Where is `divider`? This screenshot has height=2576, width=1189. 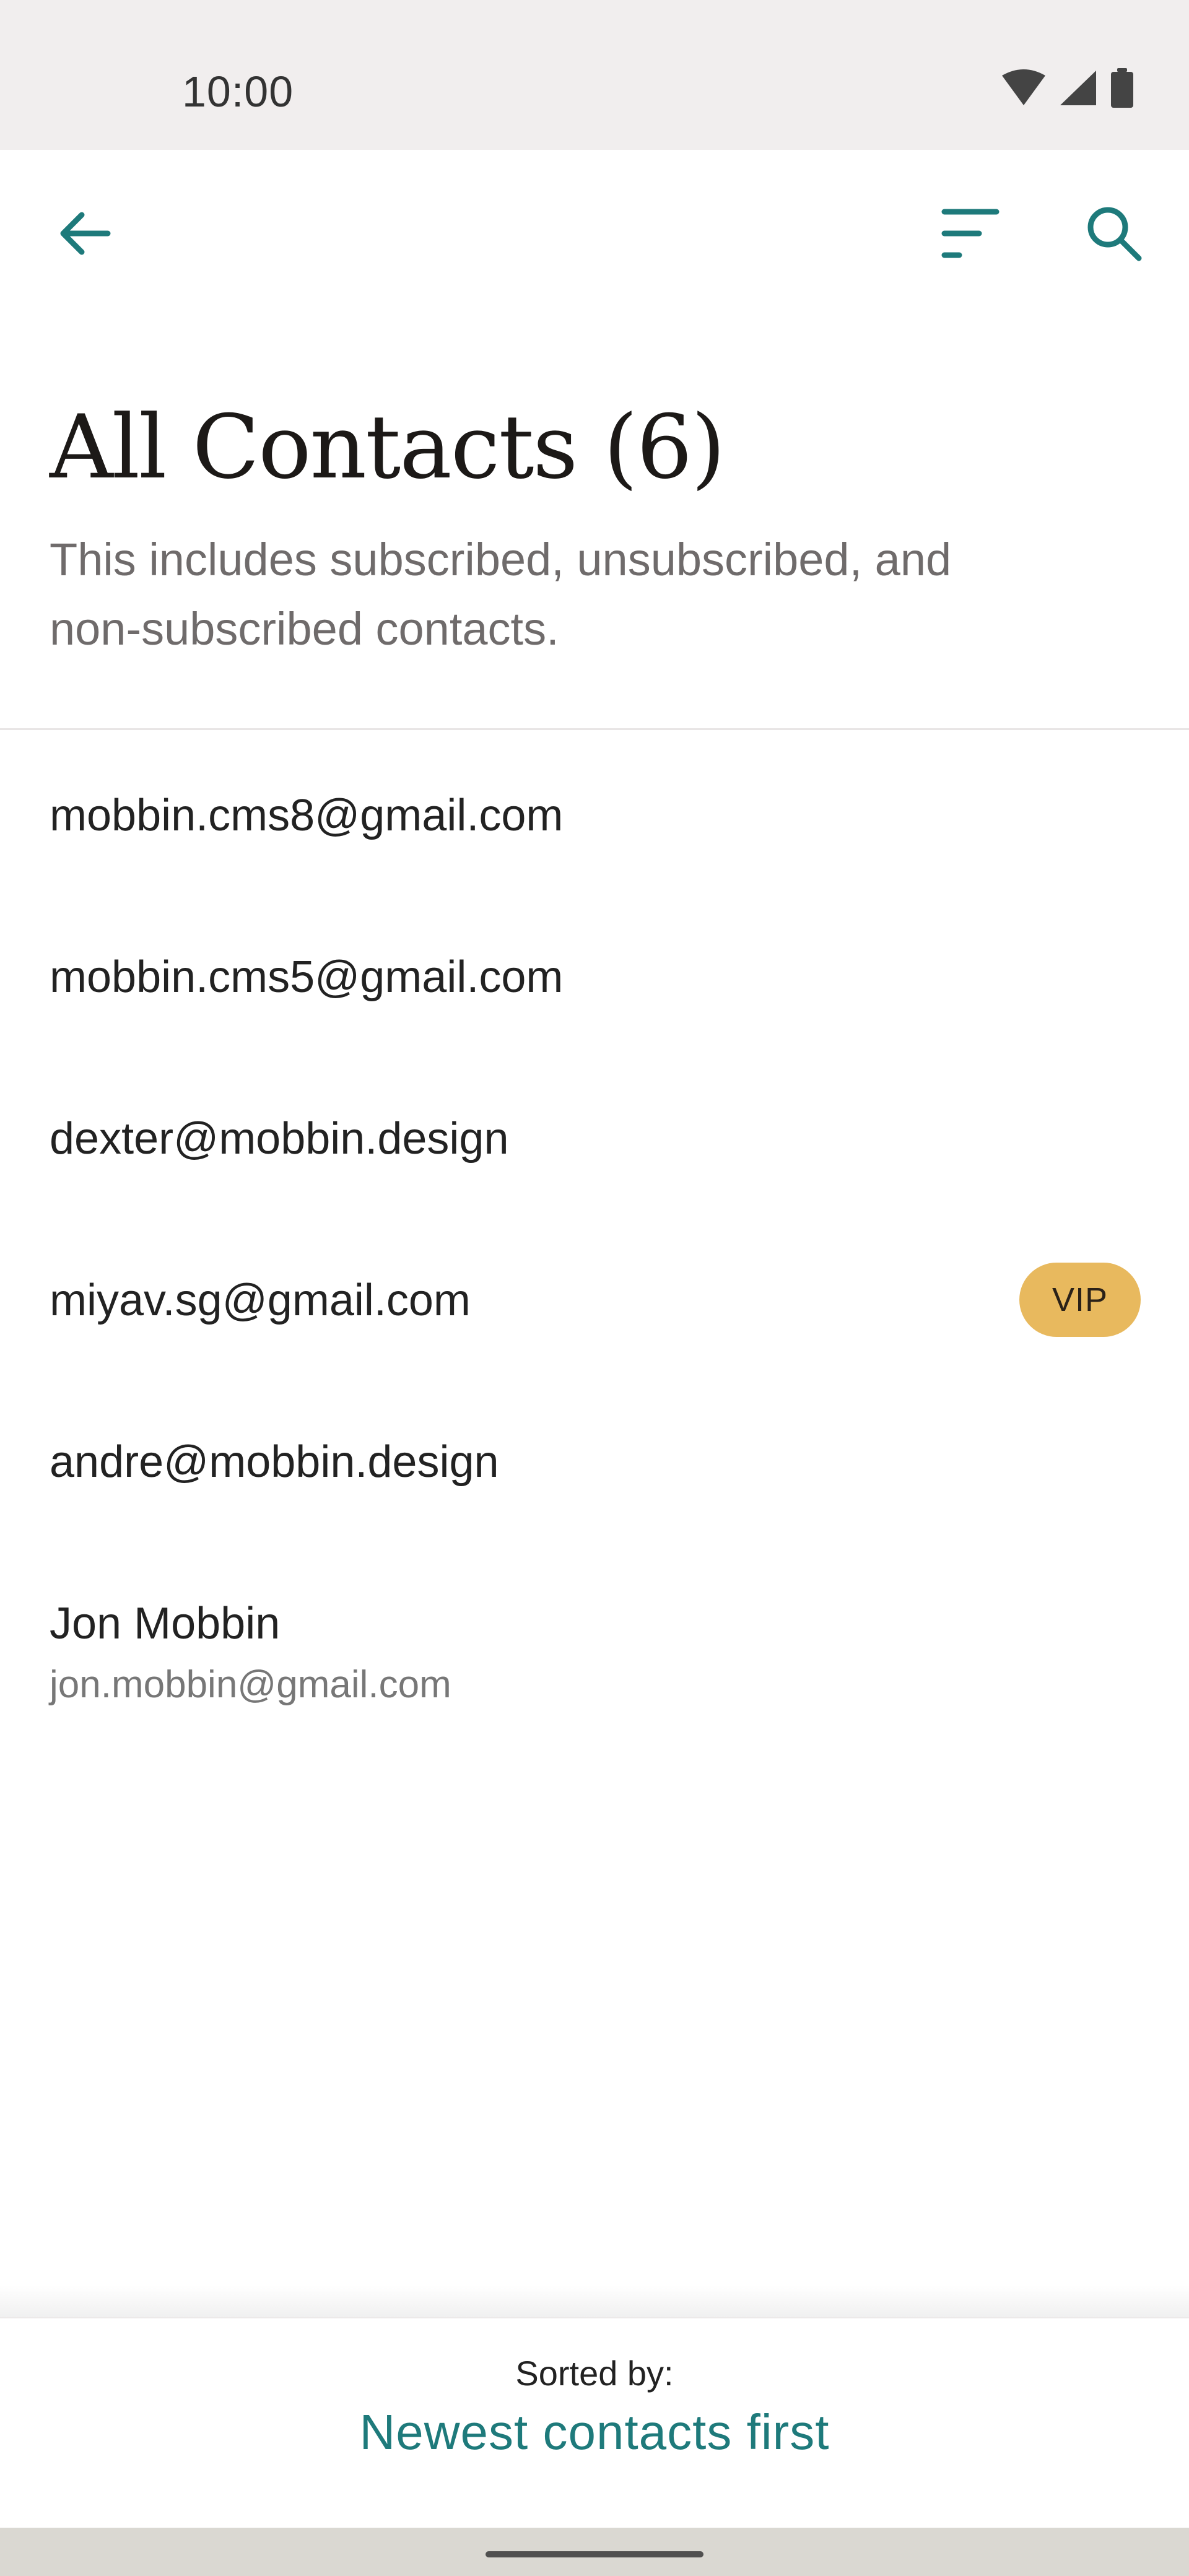 divider is located at coordinates (594, 729).